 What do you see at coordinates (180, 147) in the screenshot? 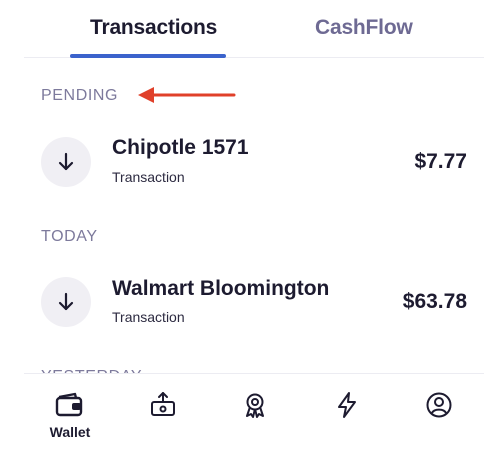
I see `transaction-name: Chipotle 1571` at bounding box center [180, 147].